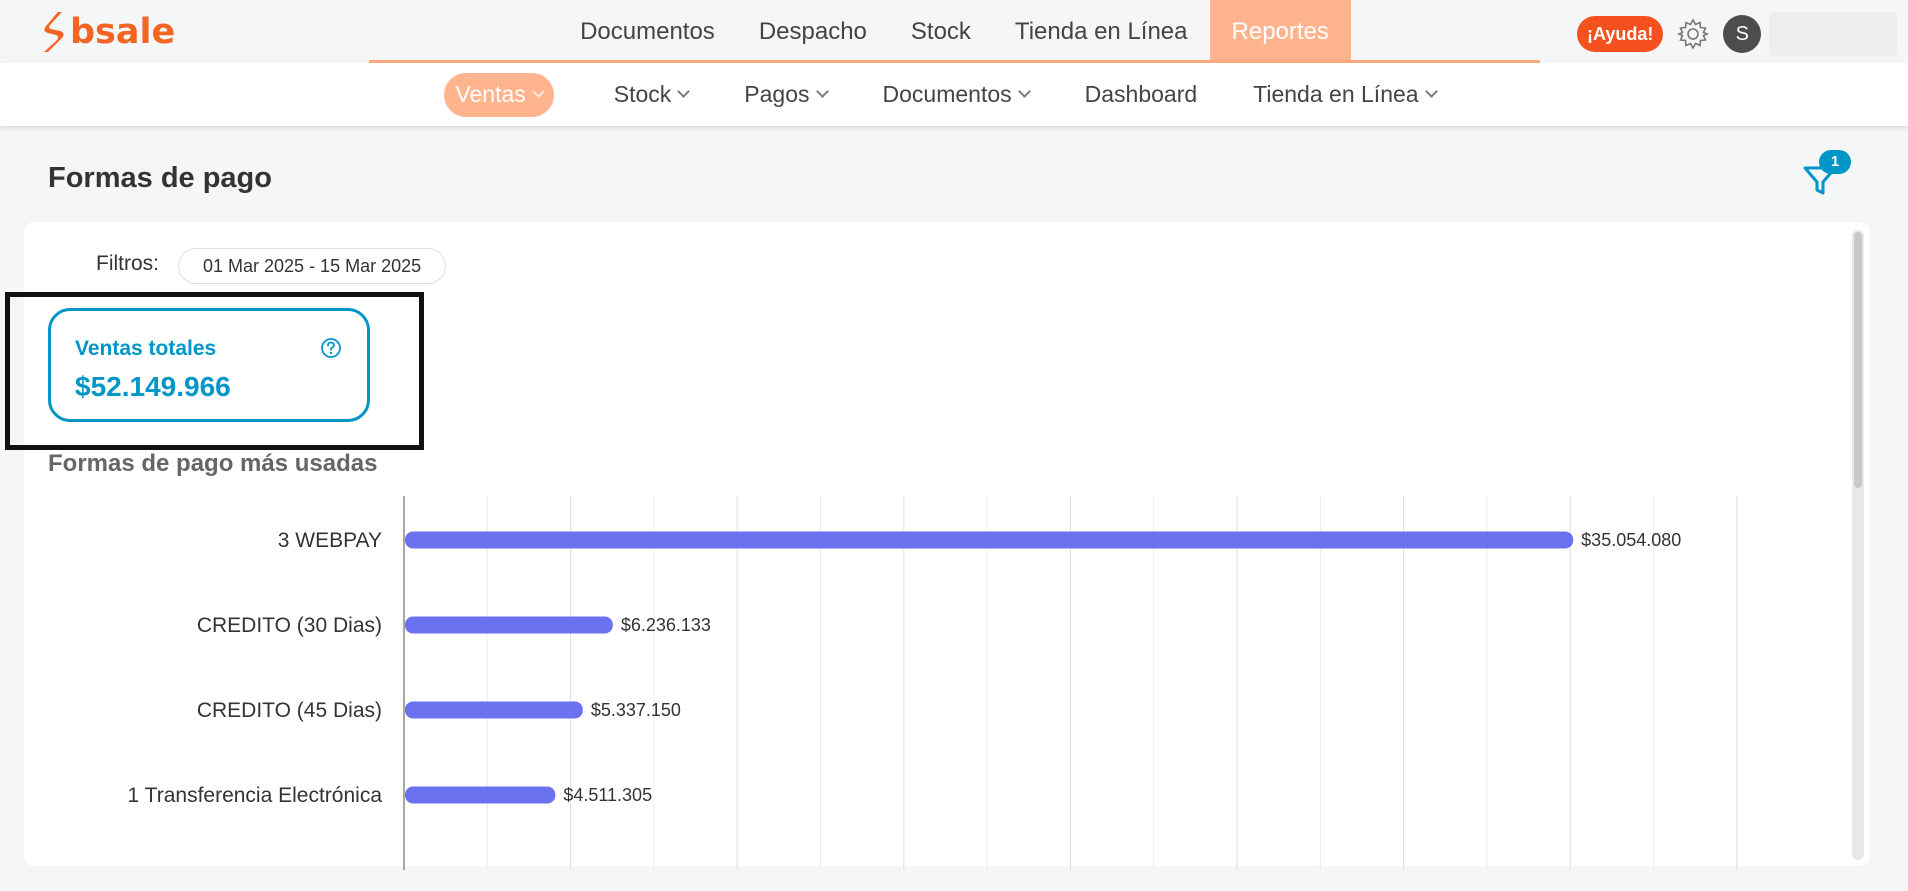 This screenshot has height=891, width=1908. I want to click on scrollbar-thumb, so click(1858, 360).